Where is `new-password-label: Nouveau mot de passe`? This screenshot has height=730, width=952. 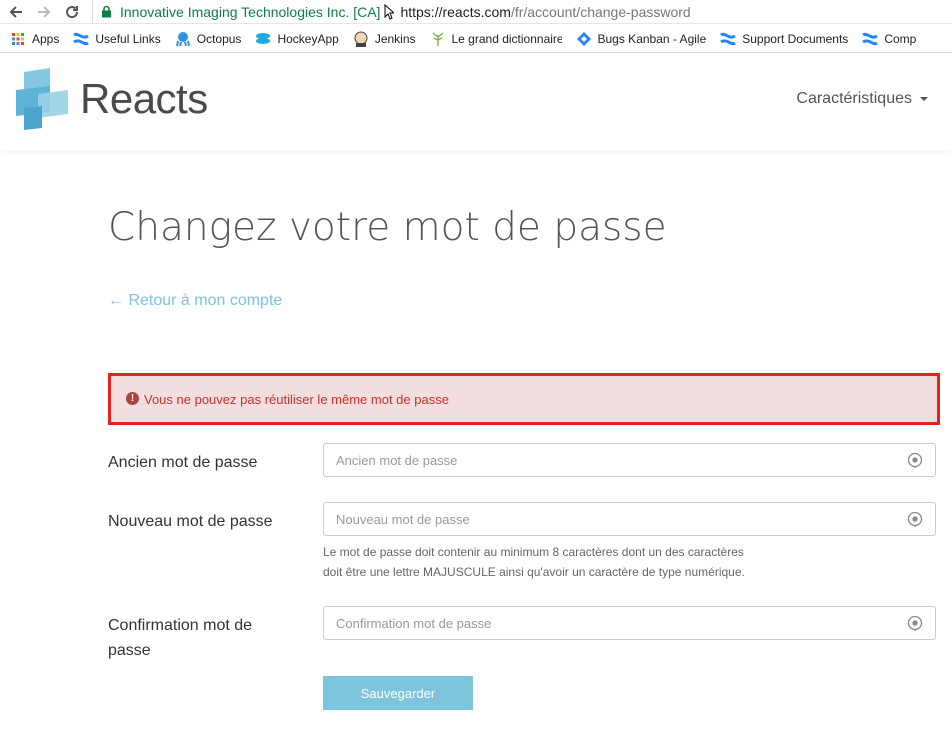 new-password-label: Nouveau mot de passe is located at coordinates (190, 521).